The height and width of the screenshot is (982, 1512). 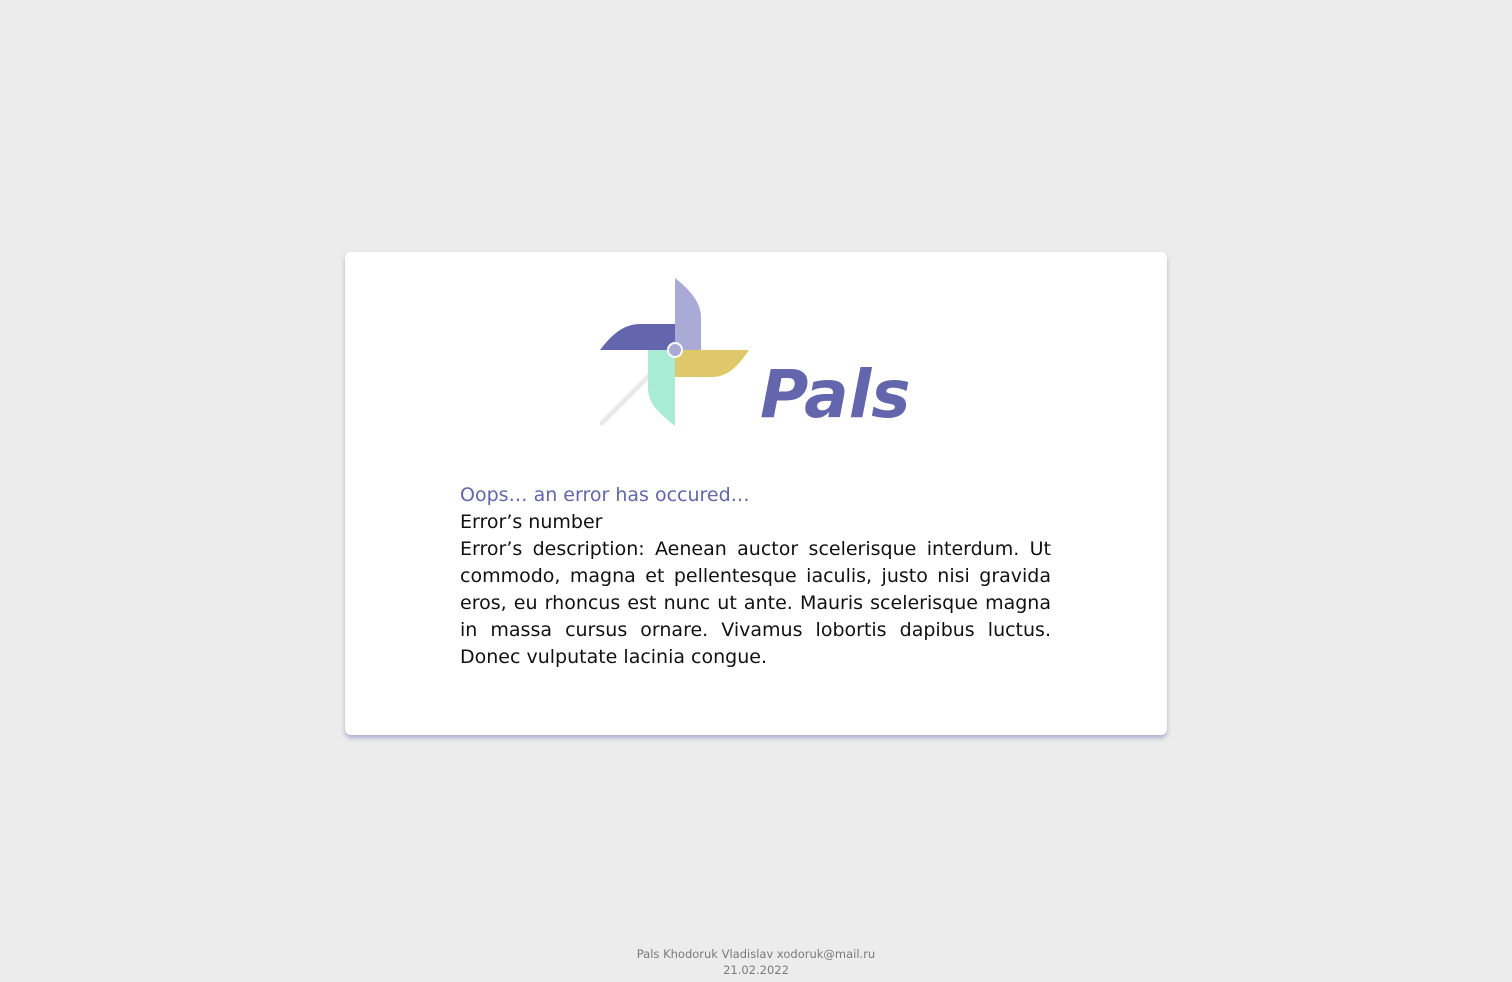 I want to click on brand-logo: Pals, so click(x=760, y=356).